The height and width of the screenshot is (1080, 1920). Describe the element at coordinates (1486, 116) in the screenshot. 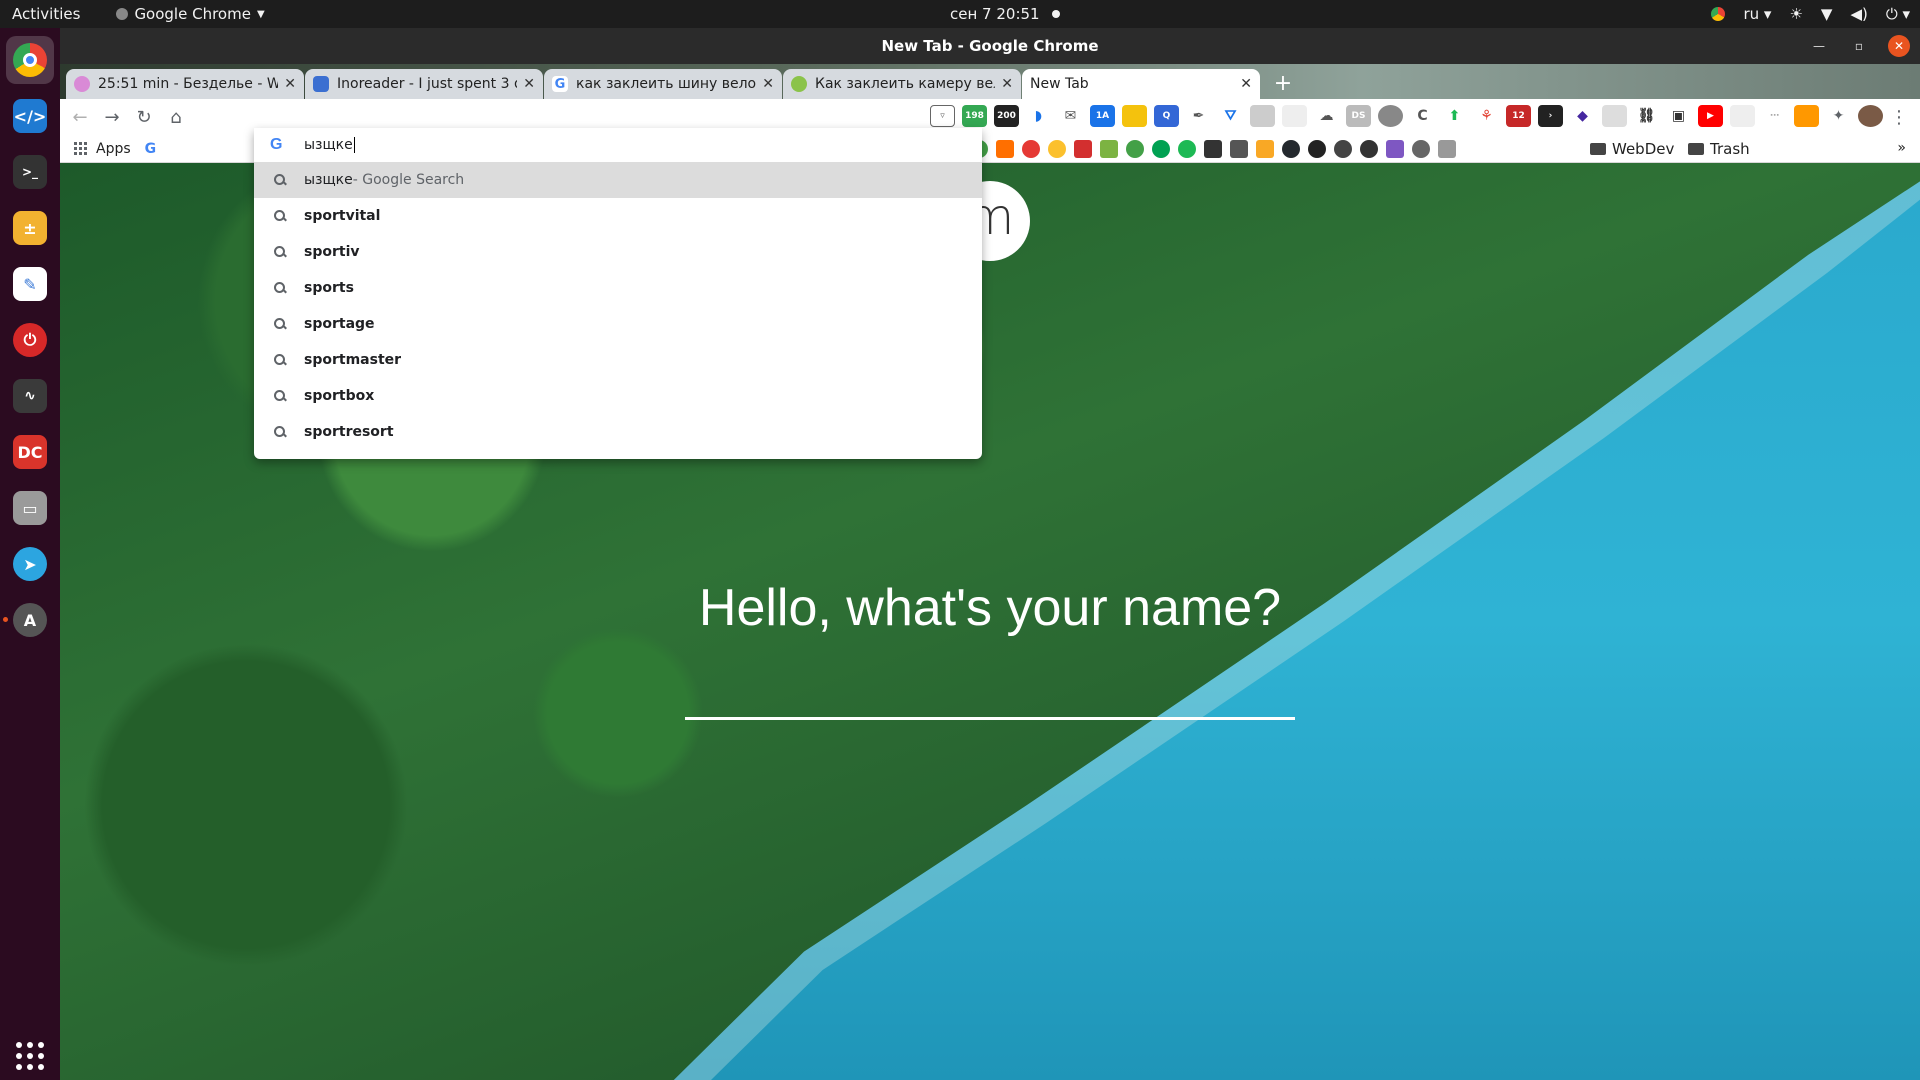

I see `tree-ext-icon: ⚘` at that location.